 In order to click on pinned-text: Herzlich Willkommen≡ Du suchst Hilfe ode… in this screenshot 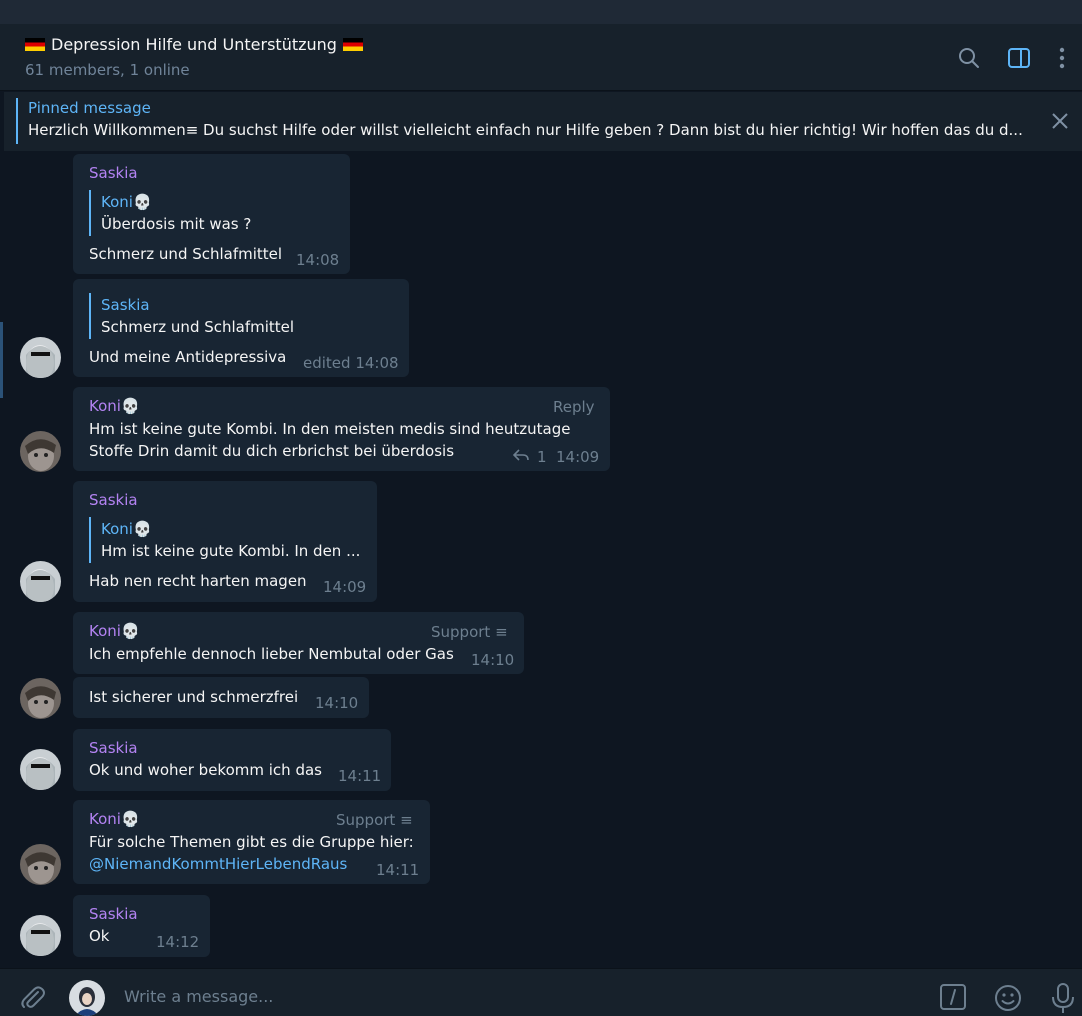, I will do `click(525, 130)`.